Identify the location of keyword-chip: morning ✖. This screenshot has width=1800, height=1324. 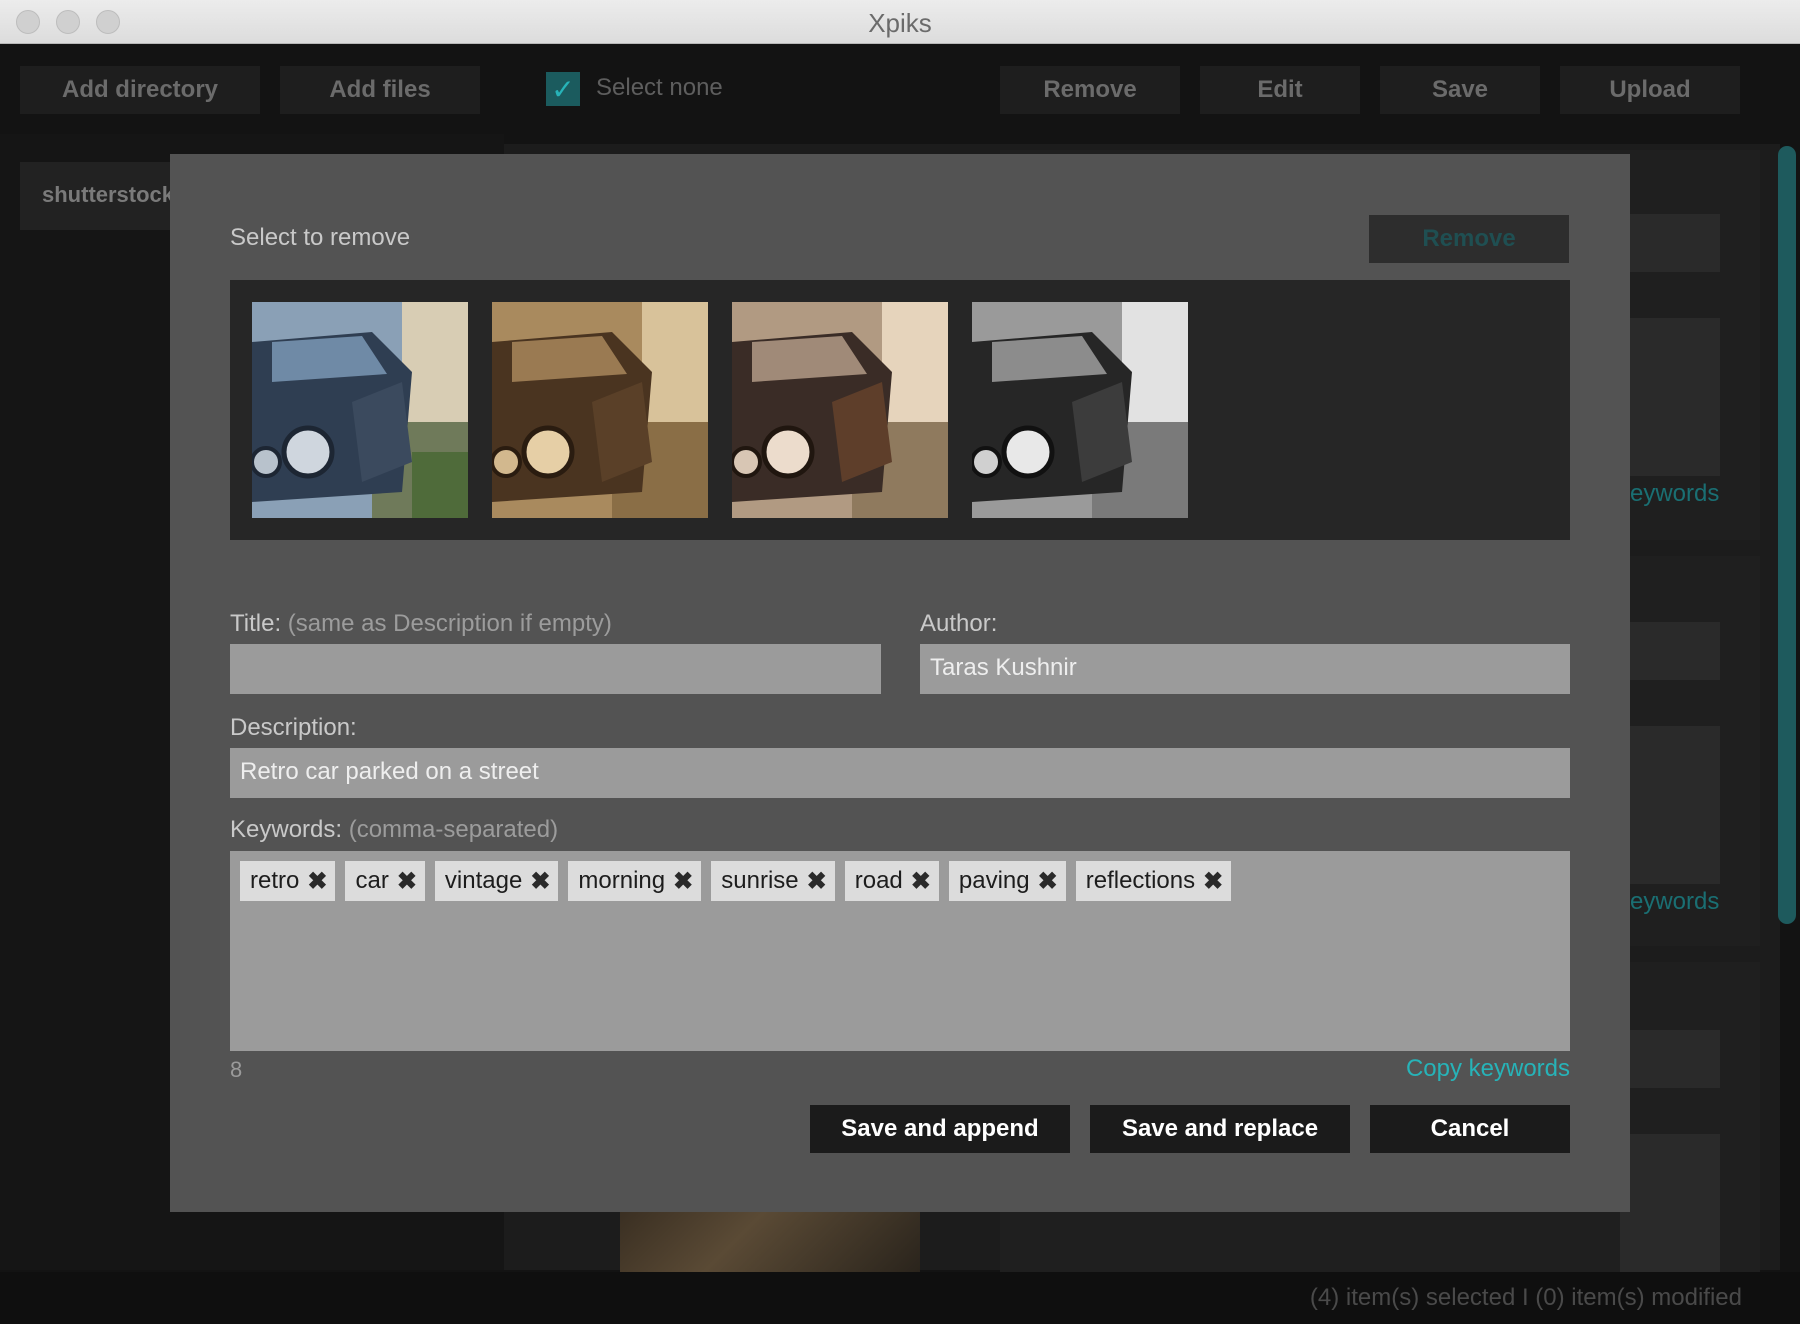
(635, 881).